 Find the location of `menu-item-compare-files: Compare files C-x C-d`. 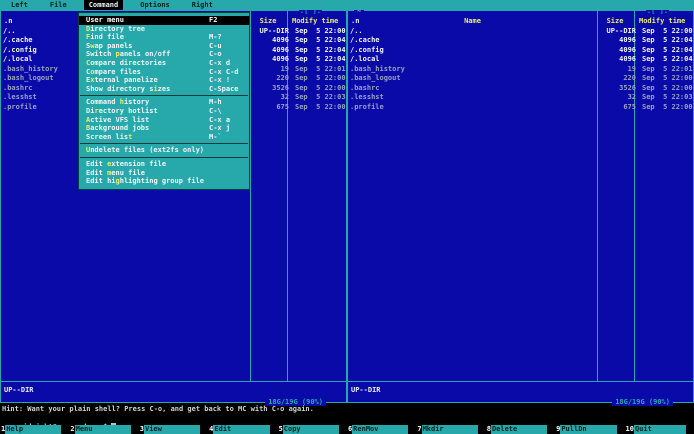

menu-item-compare-files: Compare files C-x C-d is located at coordinates (164, 72).